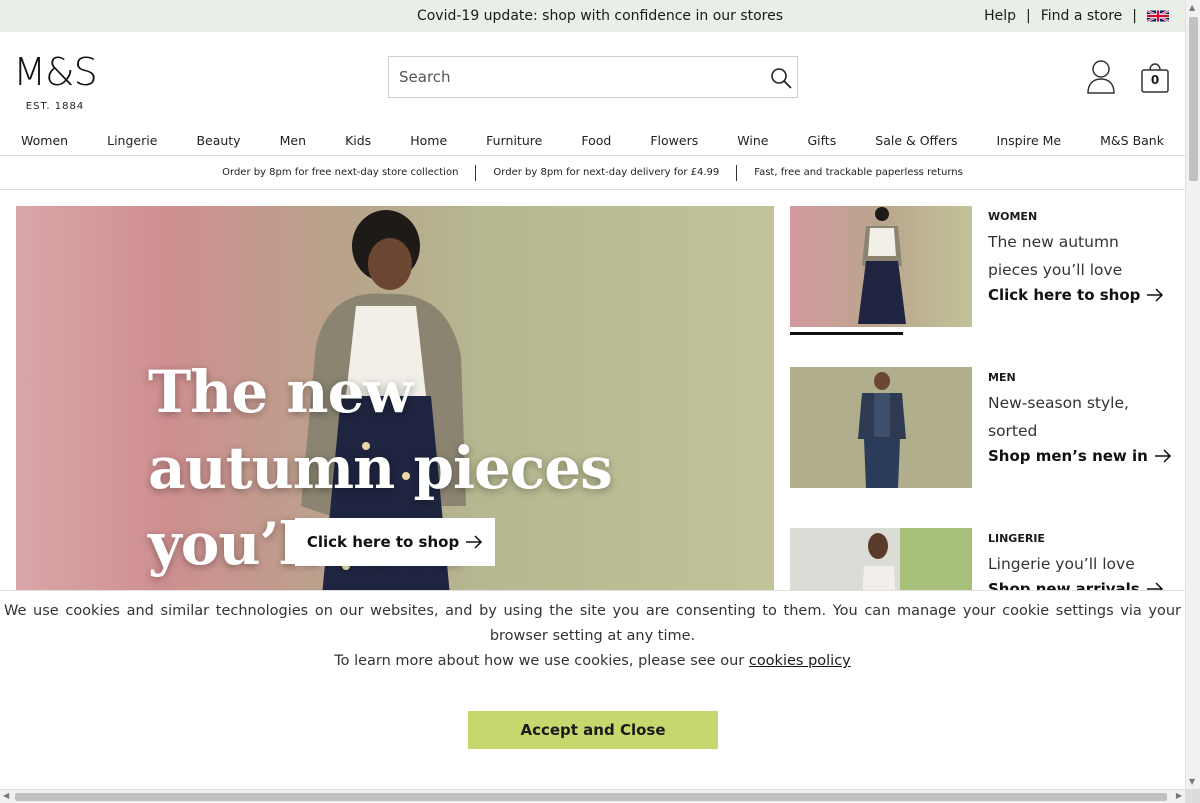  Describe the element at coordinates (1179, 795) in the screenshot. I see `scroll-right-icon: ▶` at that location.